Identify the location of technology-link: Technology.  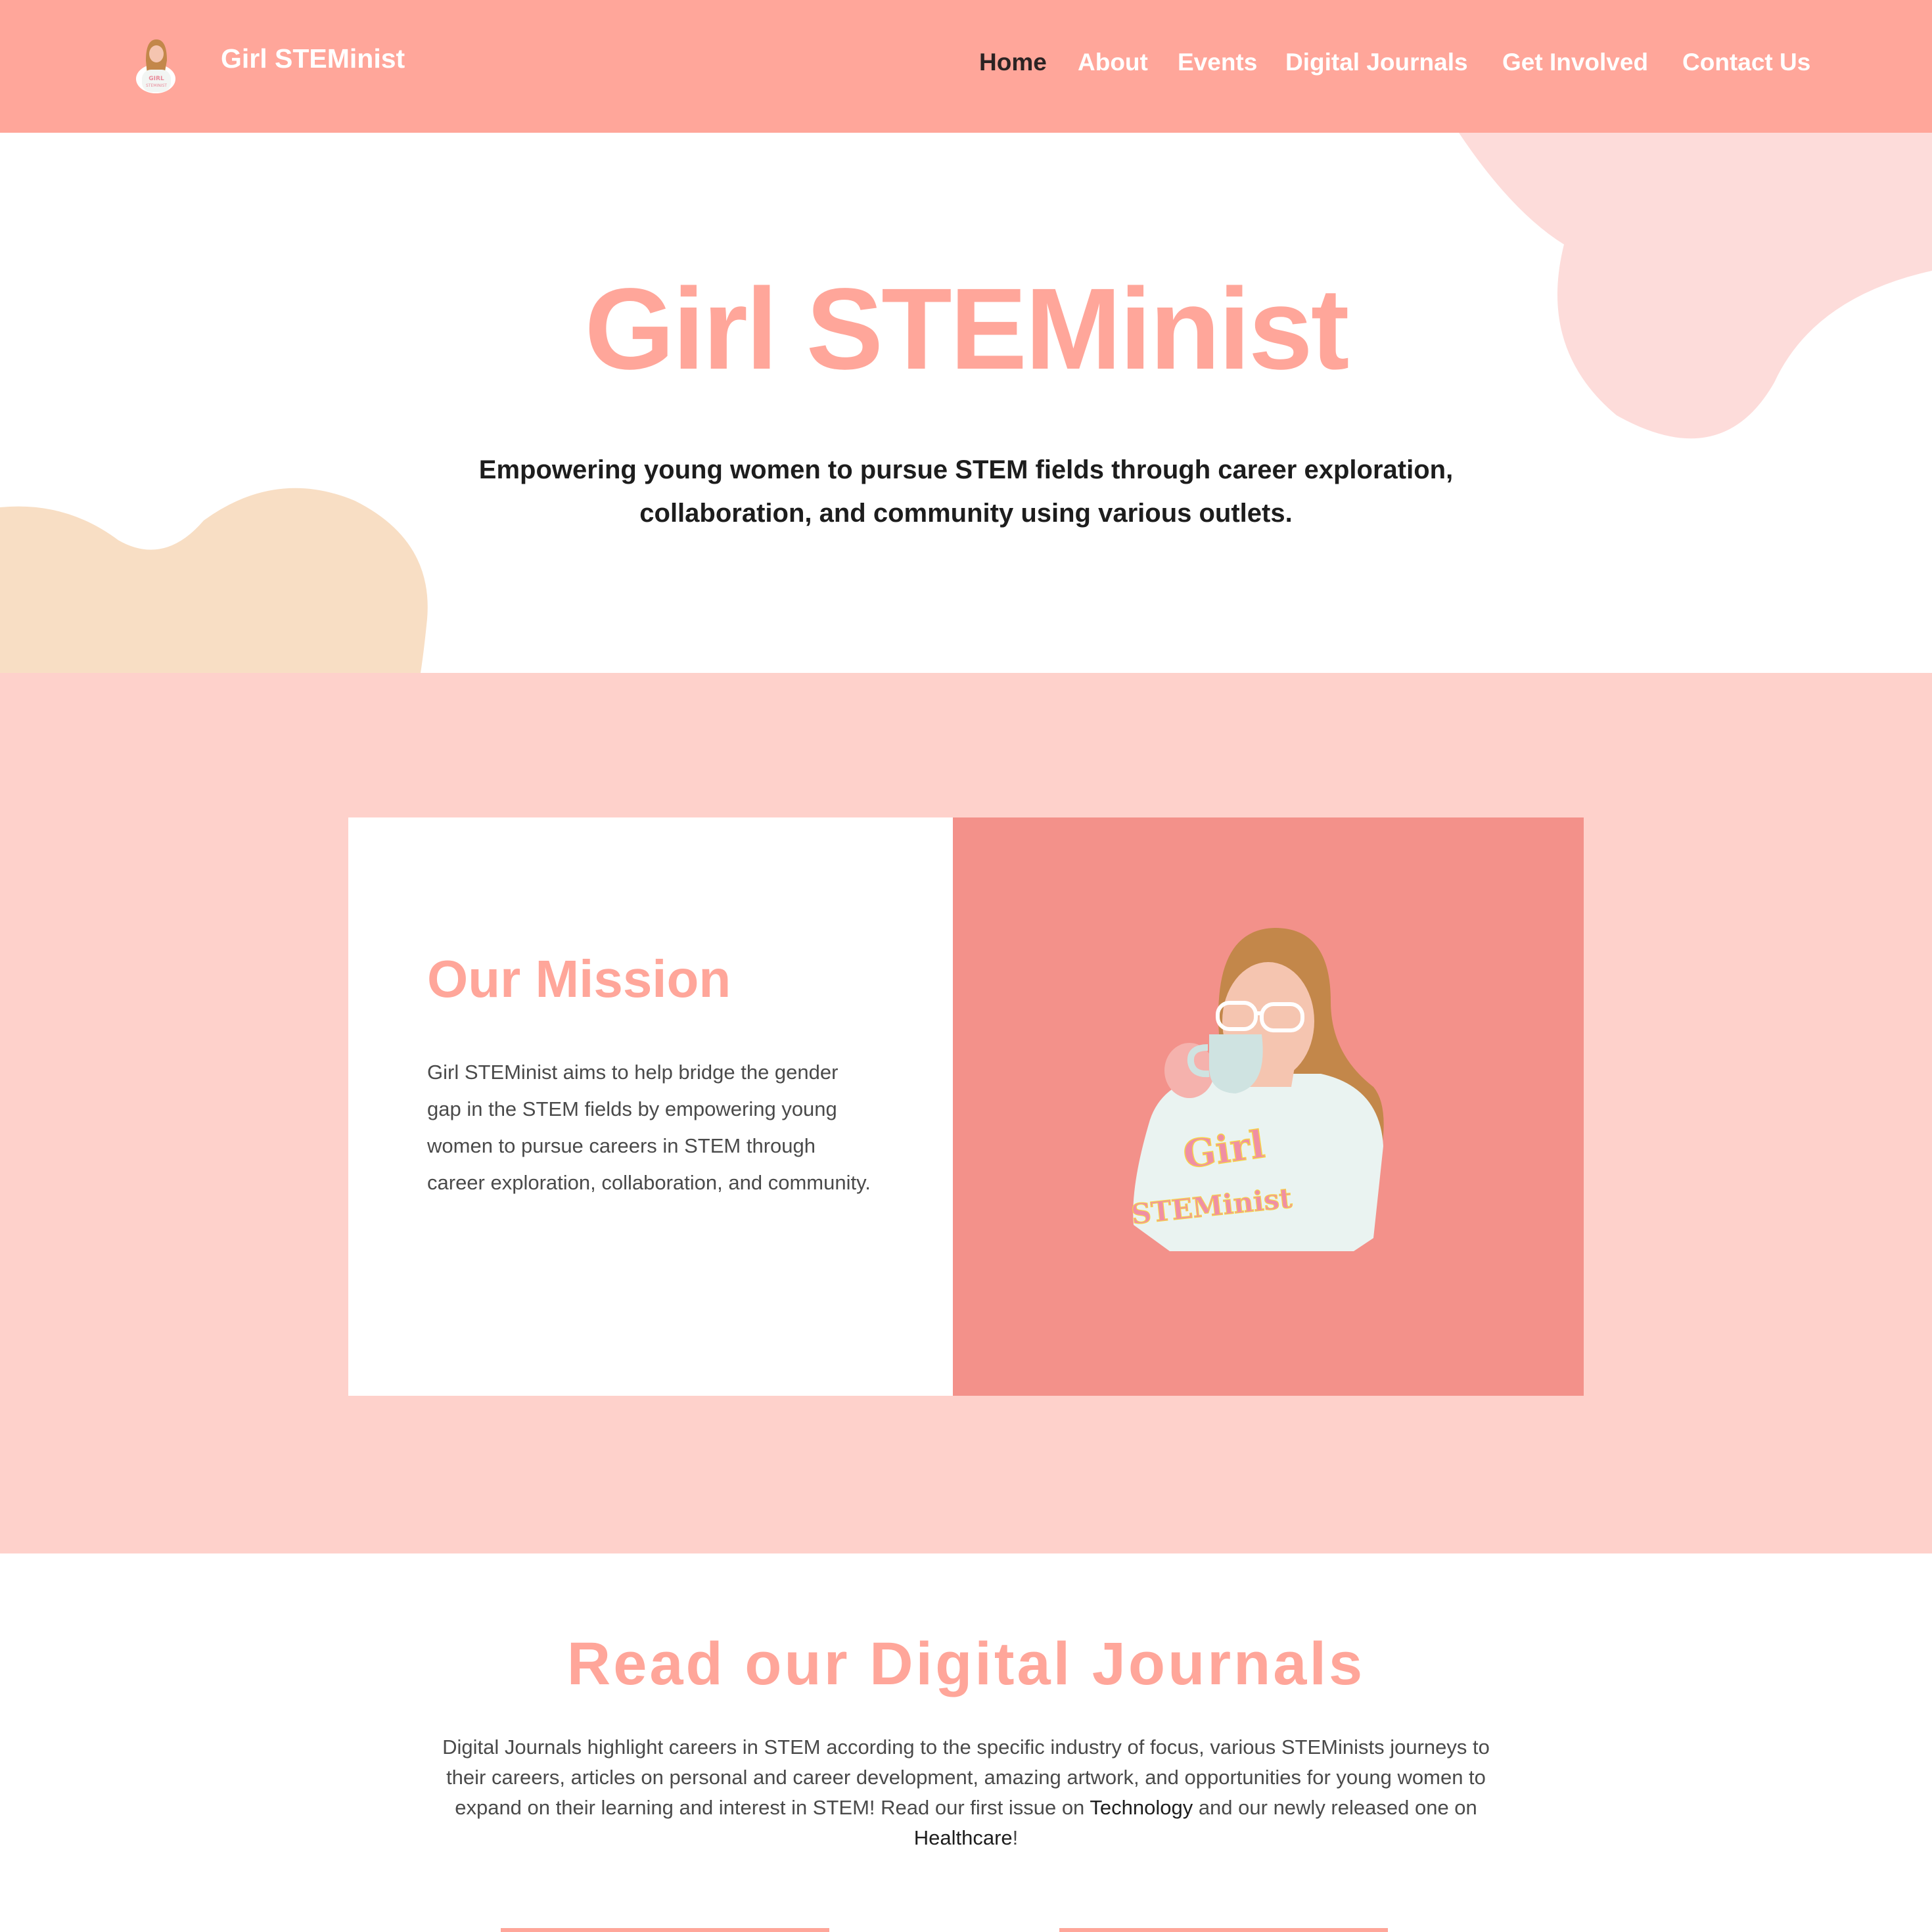
(1141, 1808).